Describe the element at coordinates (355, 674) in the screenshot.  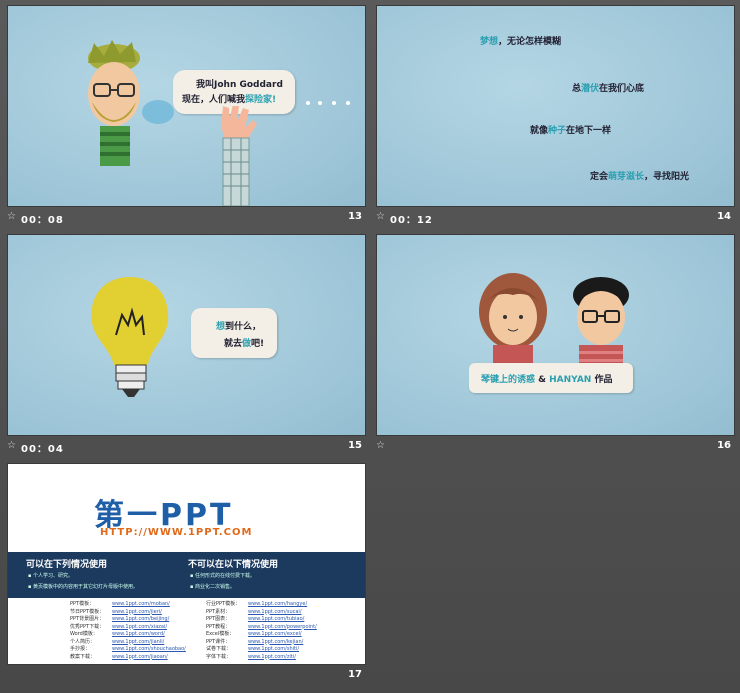
I see `slide-number: 17` at that location.